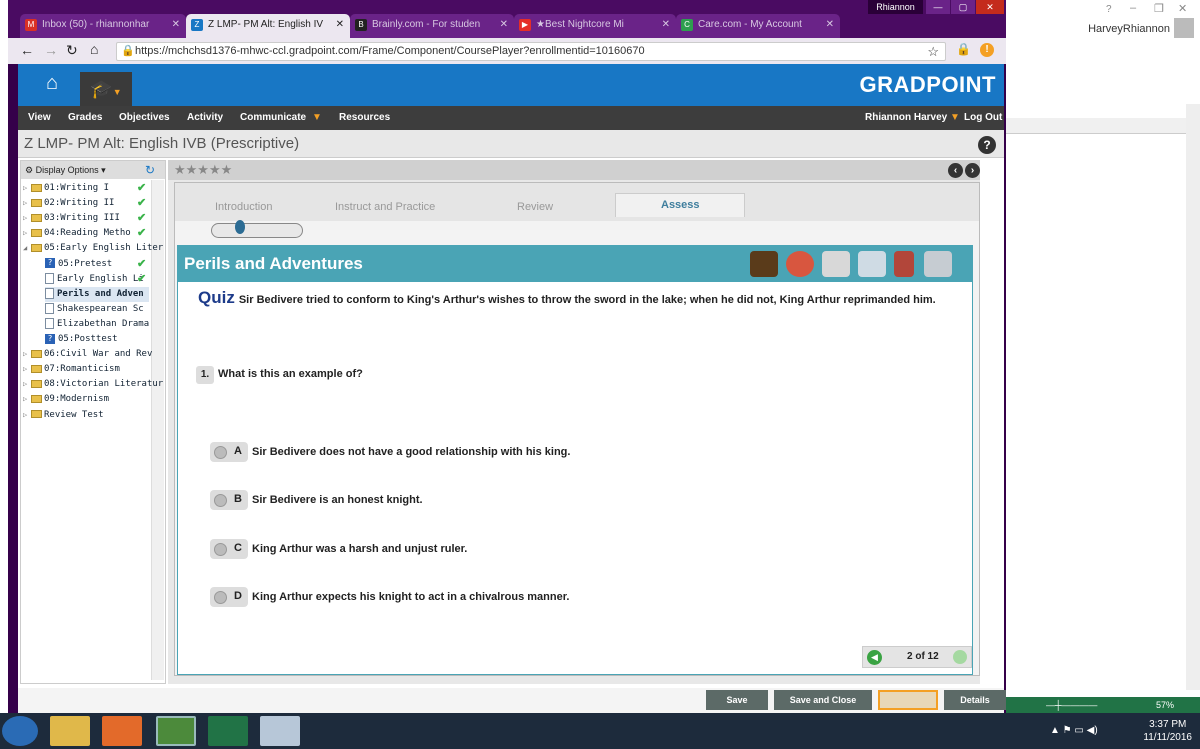  What do you see at coordinates (68, 203) in the screenshot?
I see `sidebar-item: ▷ 02:Writing II` at bounding box center [68, 203].